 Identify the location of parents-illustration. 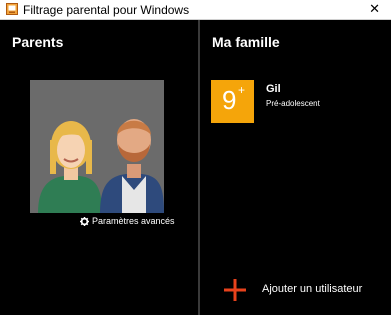
(97, 146).